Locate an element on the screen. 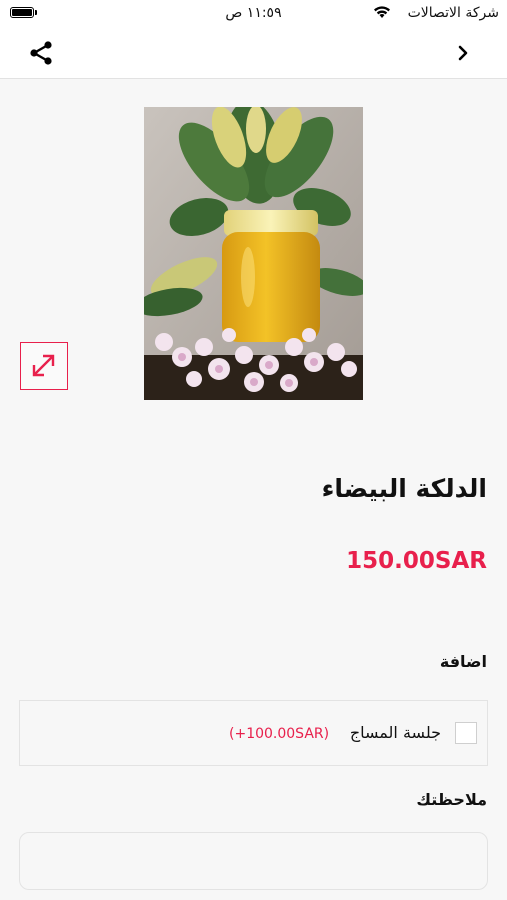 This screenshot has height=900, width=507. notes-input is located at coordinates (253, 861).